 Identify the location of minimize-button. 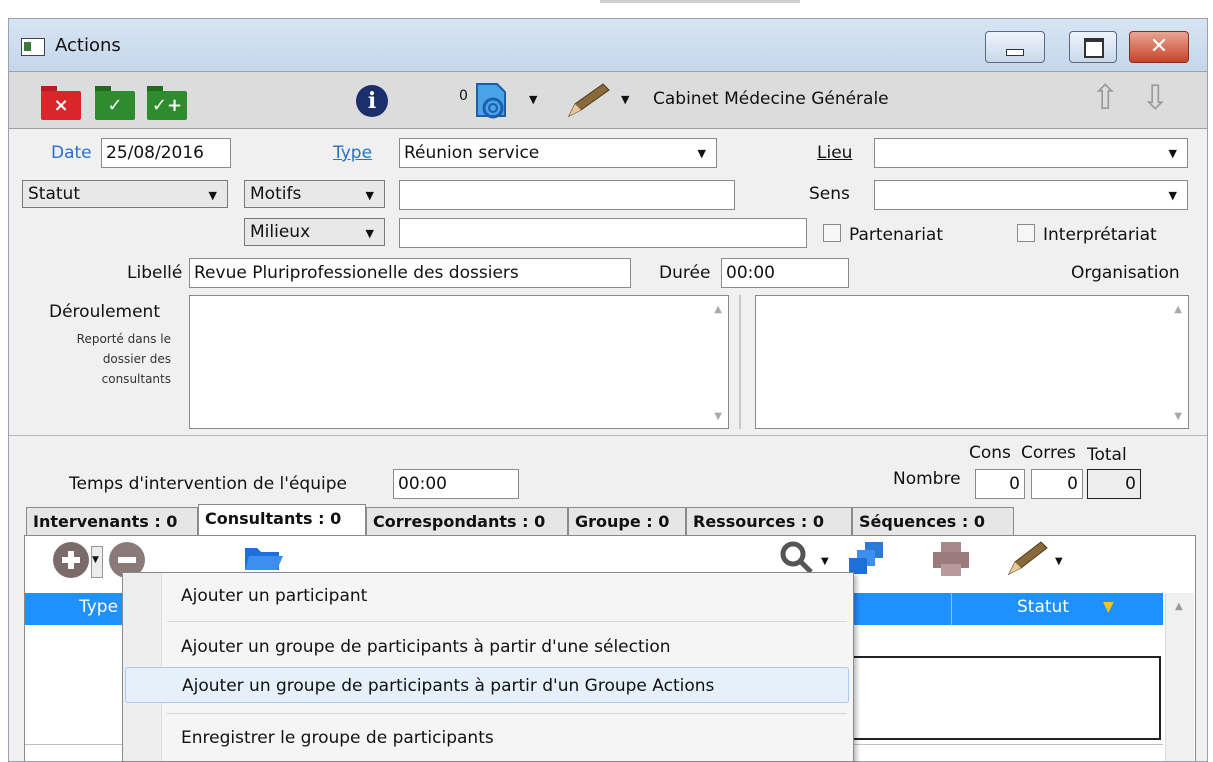
(1015, 47).